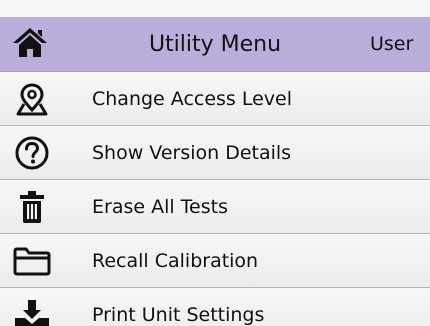  I want to click on menu-item-print-unit-settings: Print Unit Settings, so click(215, 307).